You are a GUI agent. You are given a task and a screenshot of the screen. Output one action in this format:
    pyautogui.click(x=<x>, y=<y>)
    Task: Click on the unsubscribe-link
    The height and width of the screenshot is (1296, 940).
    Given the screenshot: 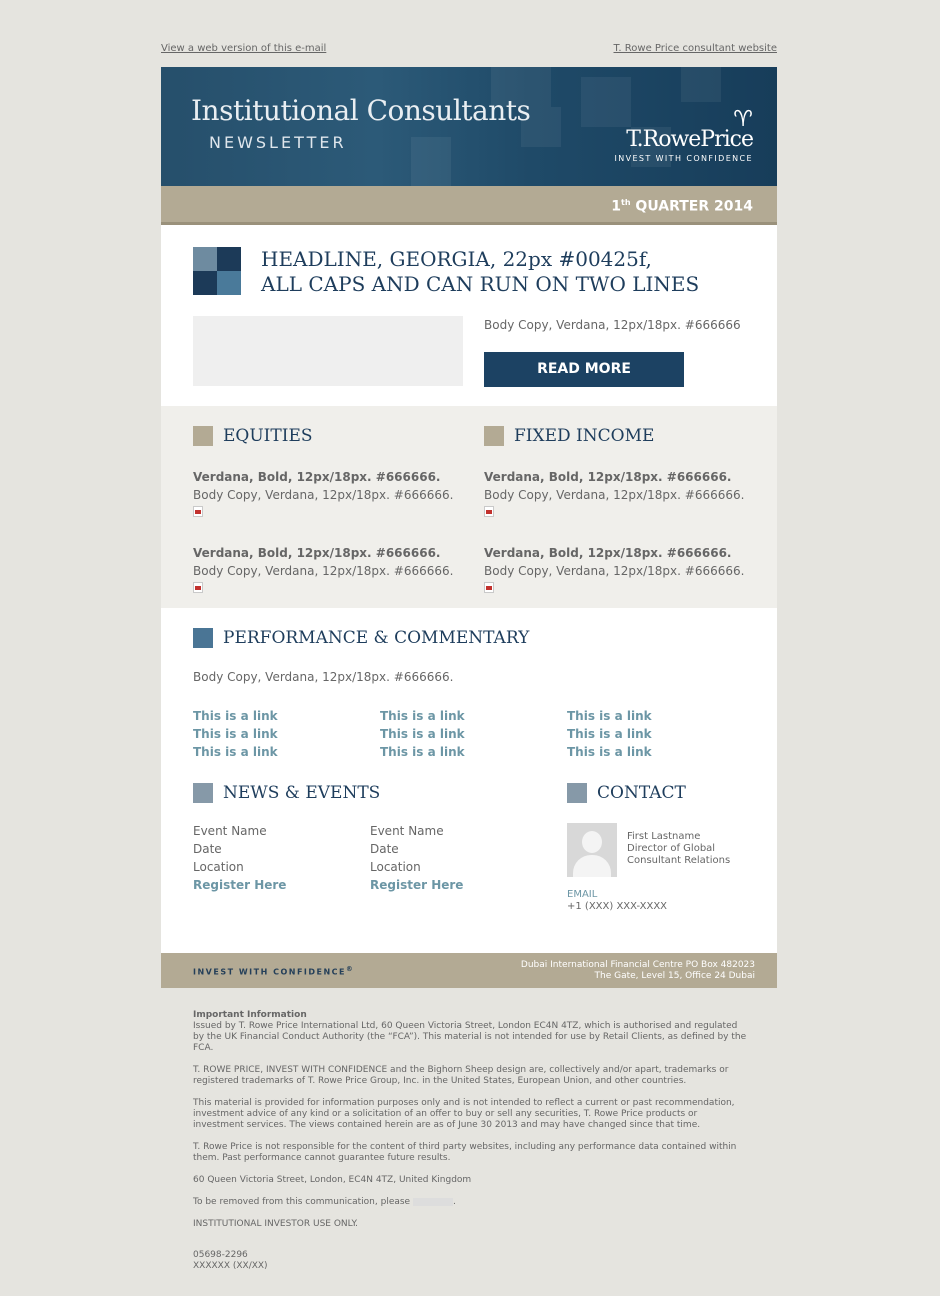 What is the action you would take?
    pyautogui.click(x=432, y=1201)
    